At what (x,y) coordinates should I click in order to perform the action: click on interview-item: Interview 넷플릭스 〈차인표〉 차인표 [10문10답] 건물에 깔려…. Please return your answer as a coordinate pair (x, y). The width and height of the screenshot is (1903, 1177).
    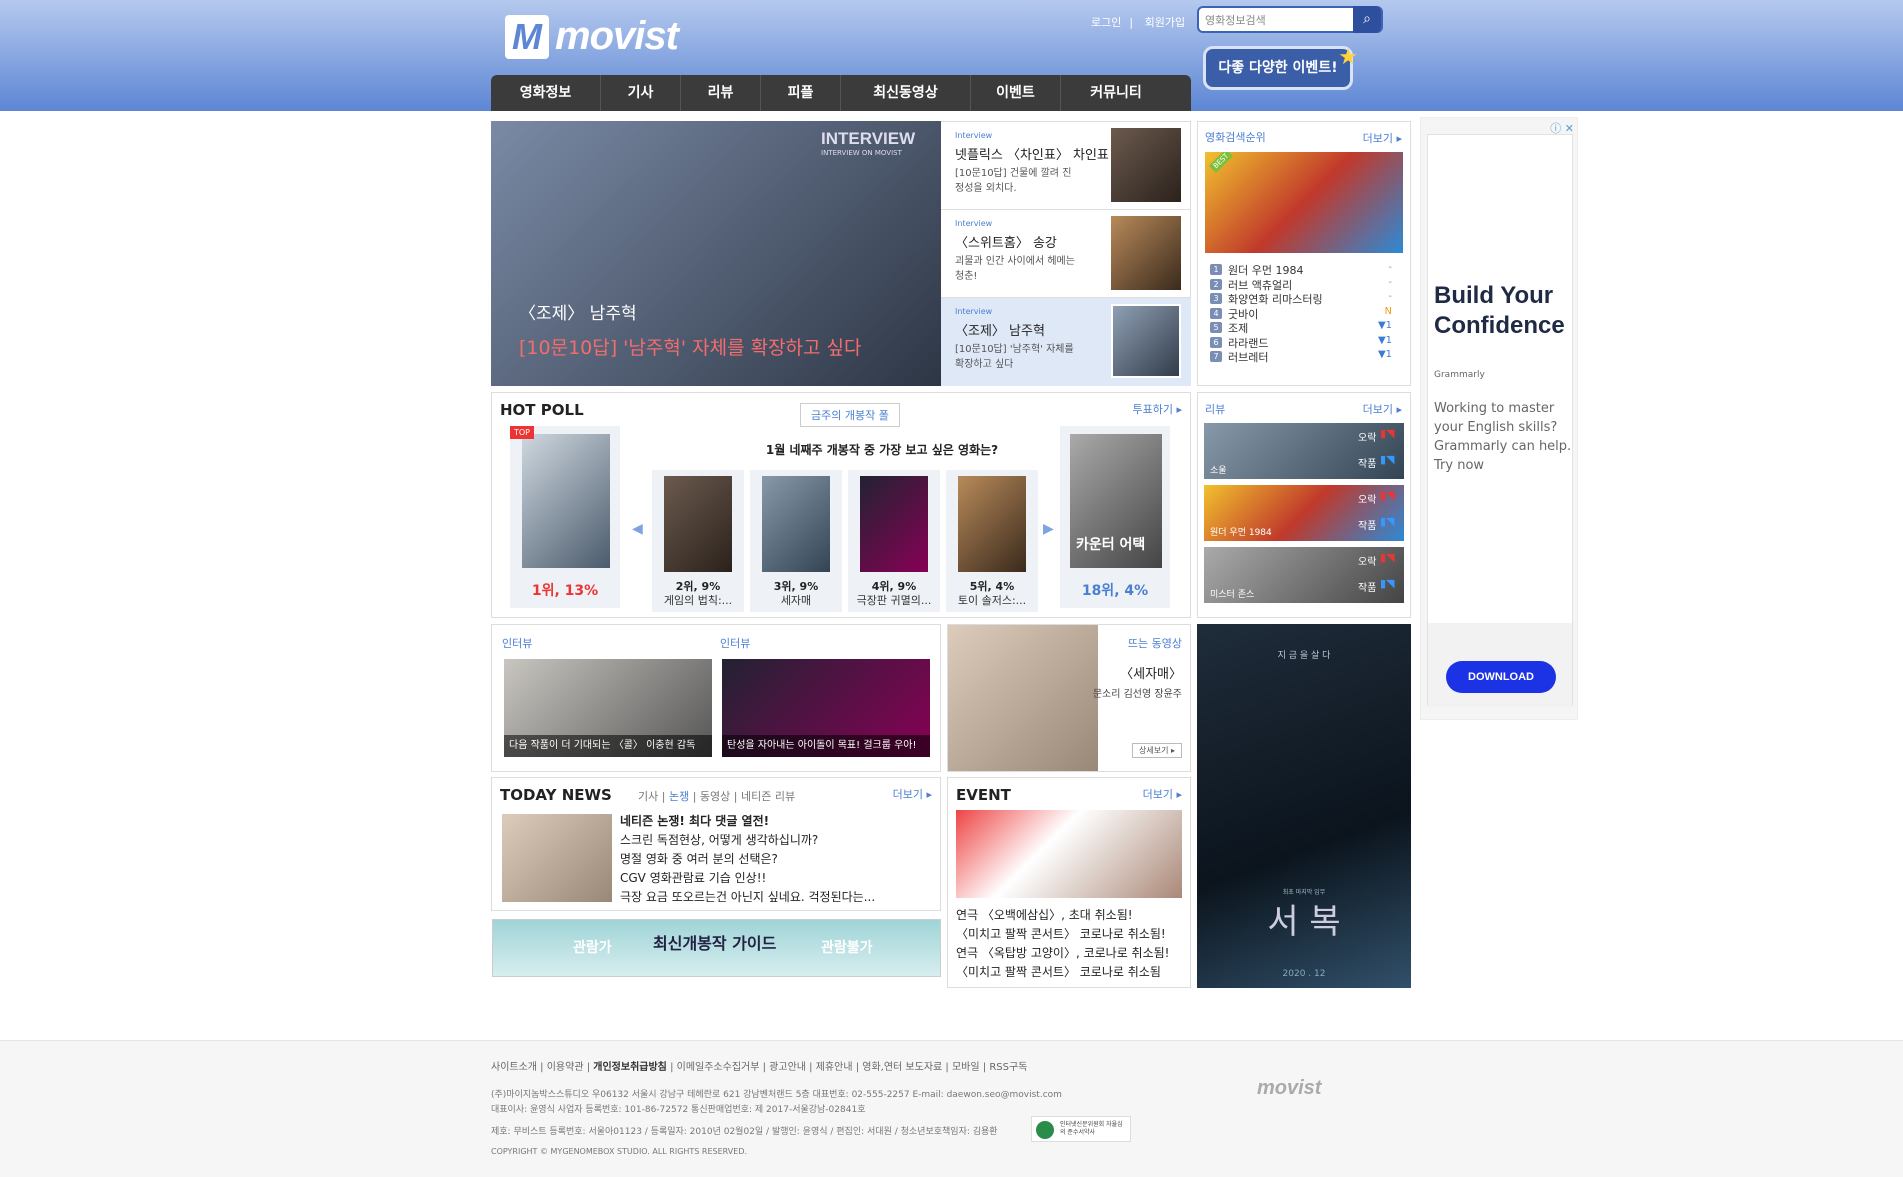
    Looking at the image, I should click on (1066, 166).